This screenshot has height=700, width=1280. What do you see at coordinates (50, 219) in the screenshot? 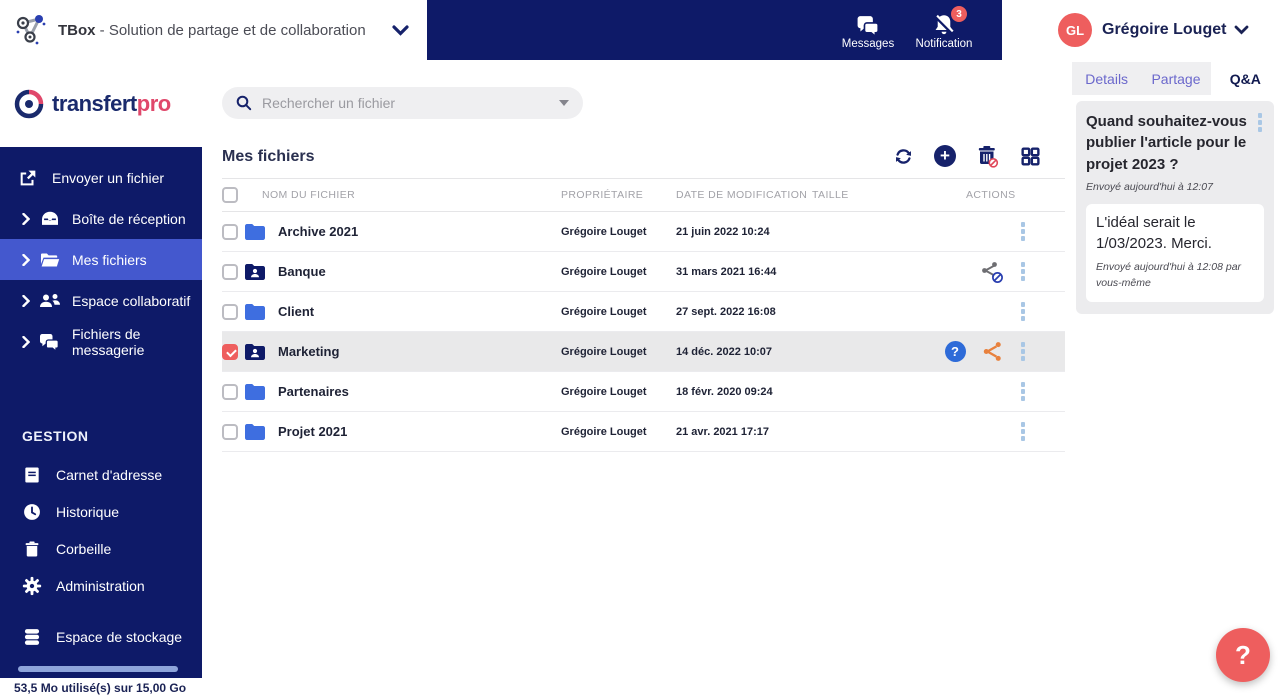
I see `inbox-icon` at bounding box center [50, 219].